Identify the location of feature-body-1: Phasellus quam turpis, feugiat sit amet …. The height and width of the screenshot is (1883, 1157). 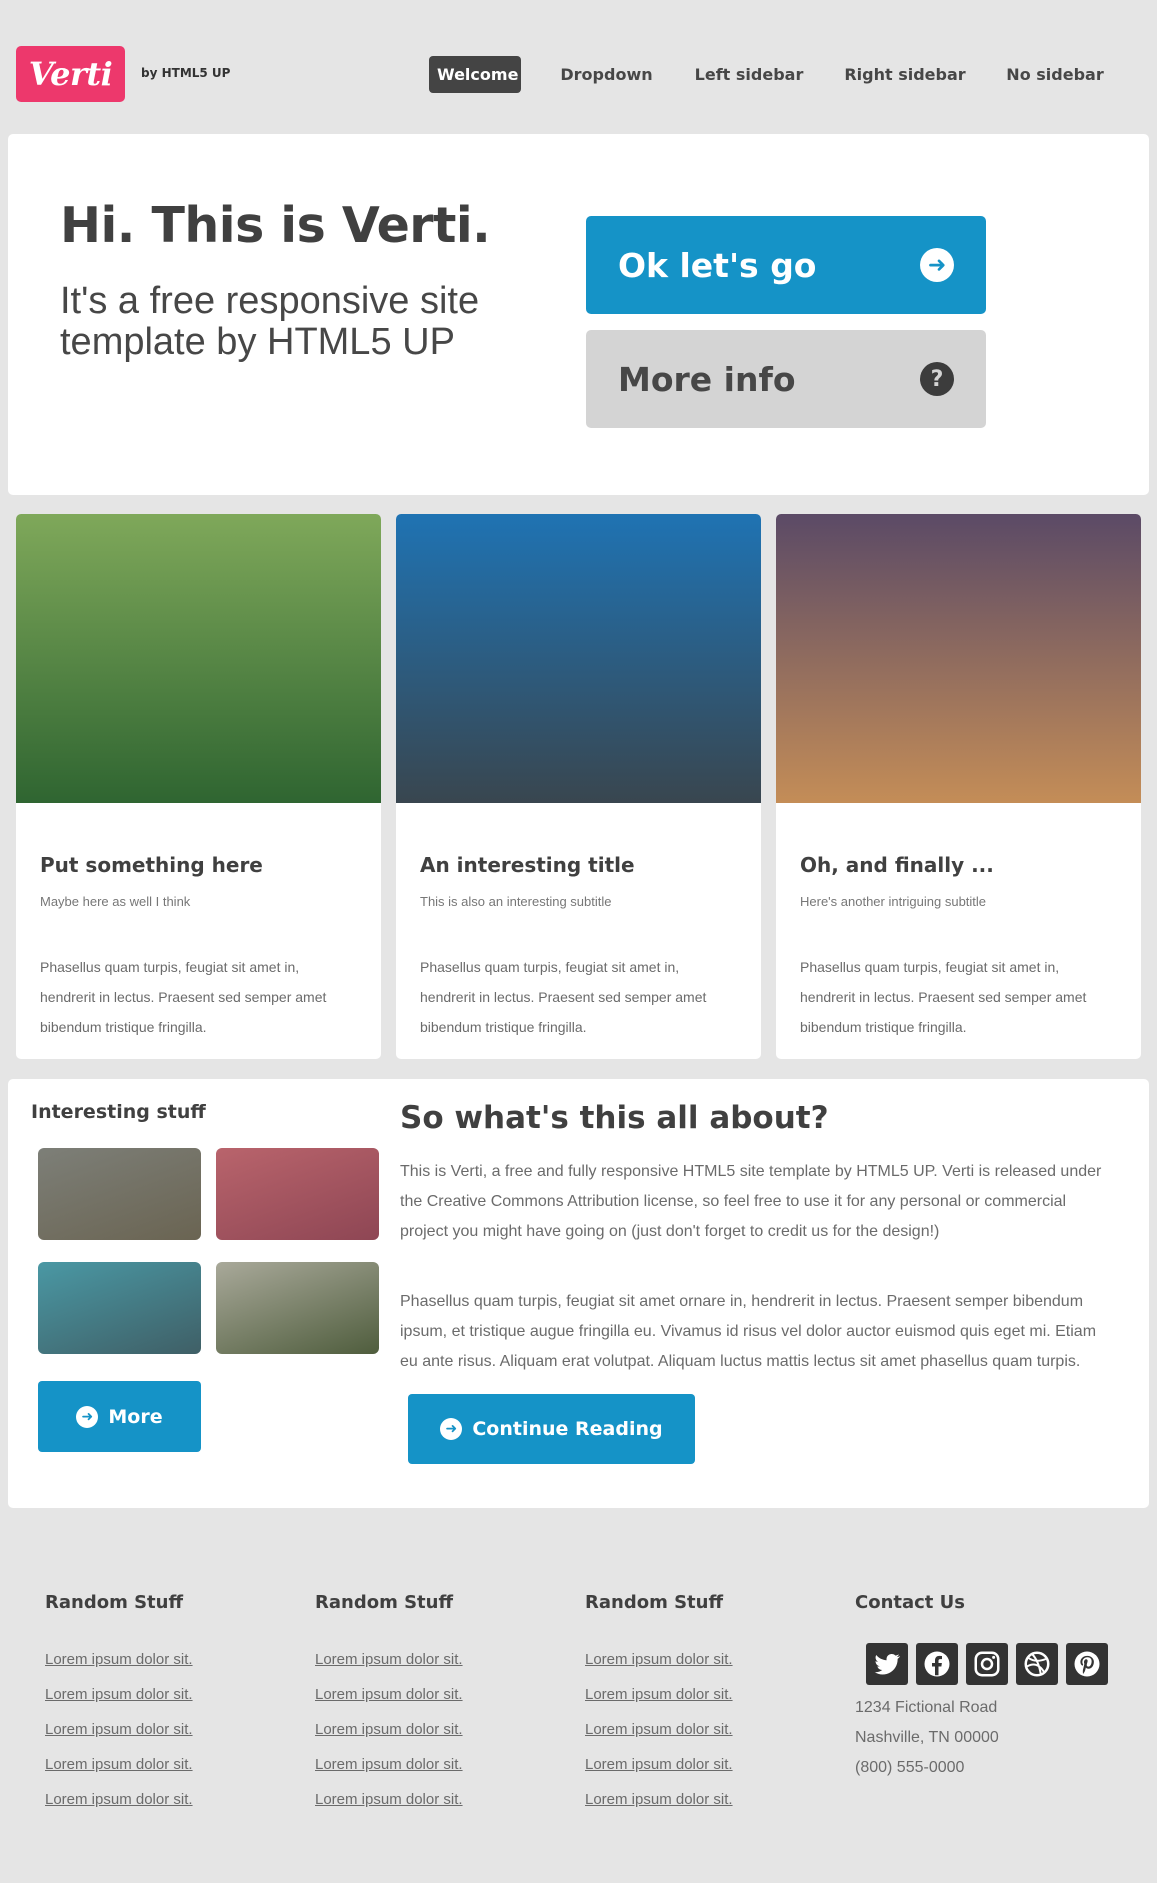
(183, 997).